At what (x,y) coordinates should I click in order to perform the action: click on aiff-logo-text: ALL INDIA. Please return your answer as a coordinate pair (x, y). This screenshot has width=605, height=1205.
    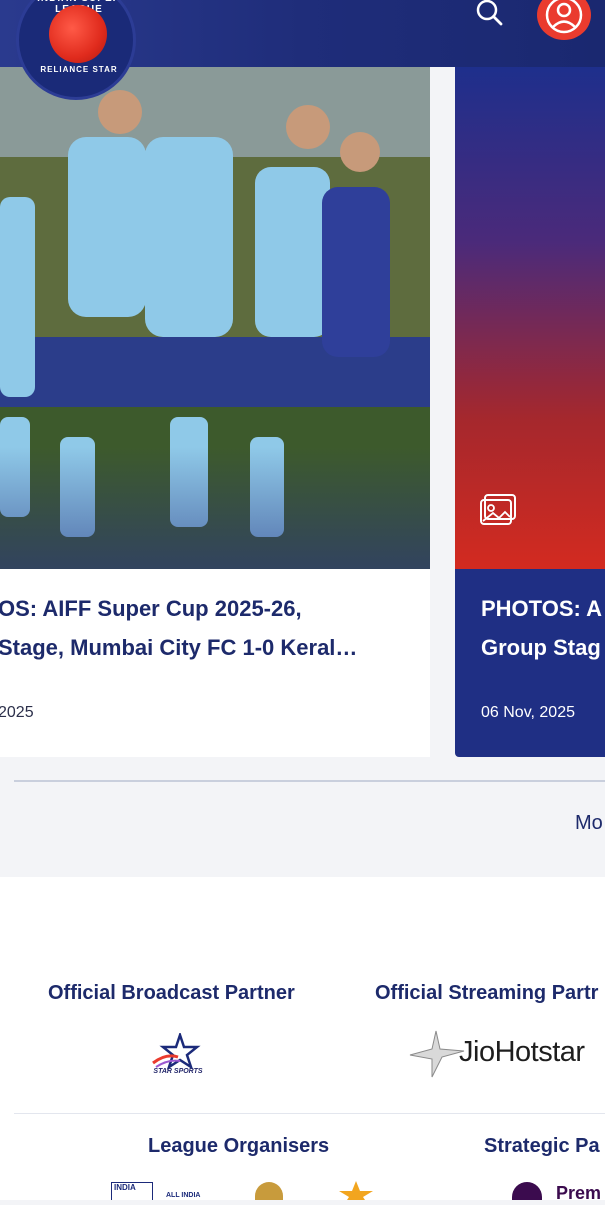
    Looking at the image, I should click on (183, 1195).